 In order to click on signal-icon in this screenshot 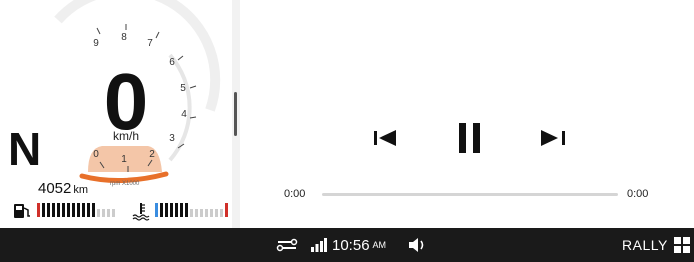, I will do `click(319, 245)`.